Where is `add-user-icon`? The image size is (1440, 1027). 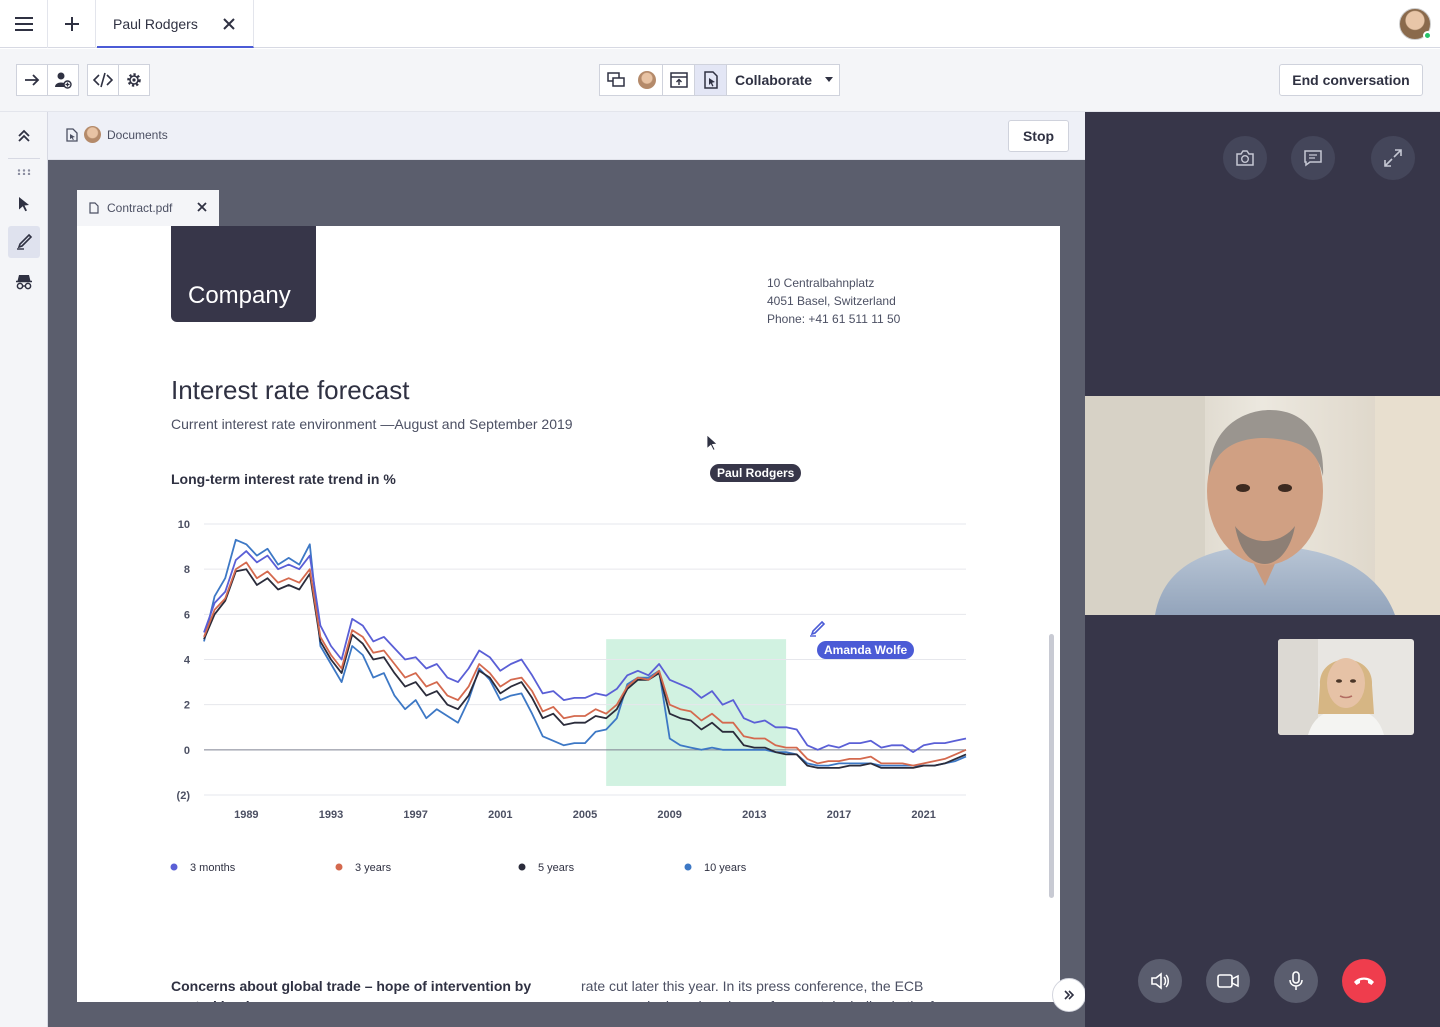 add-user-icon is located at coordinates (63, 80).